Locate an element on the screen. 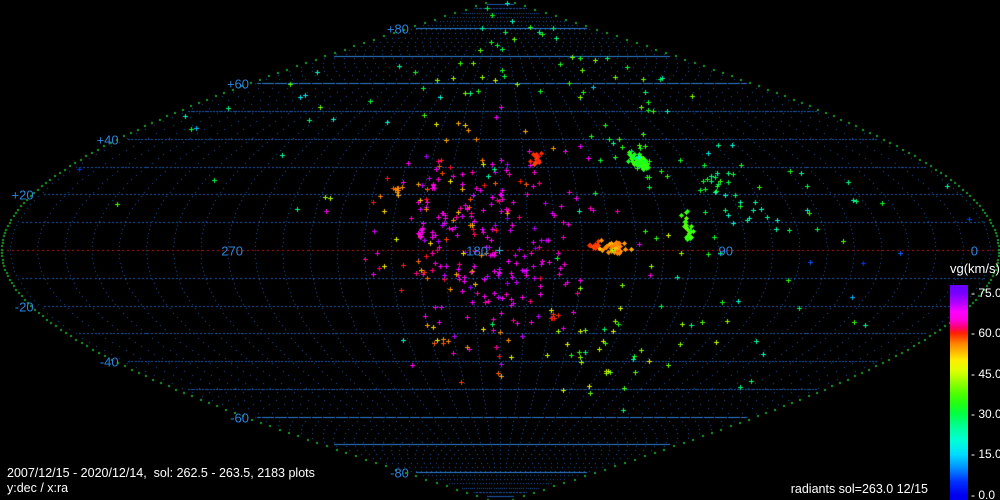 This screenshot has height=500, width=1000. colorbar-tick: - 0.0 is located at coordinates (983, 493).